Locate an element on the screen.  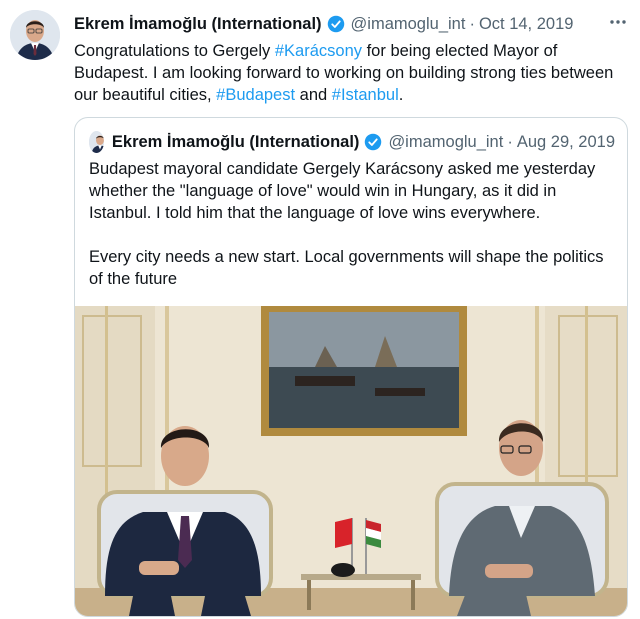
tweet-text-part: and is located at coordinates (313, 95).